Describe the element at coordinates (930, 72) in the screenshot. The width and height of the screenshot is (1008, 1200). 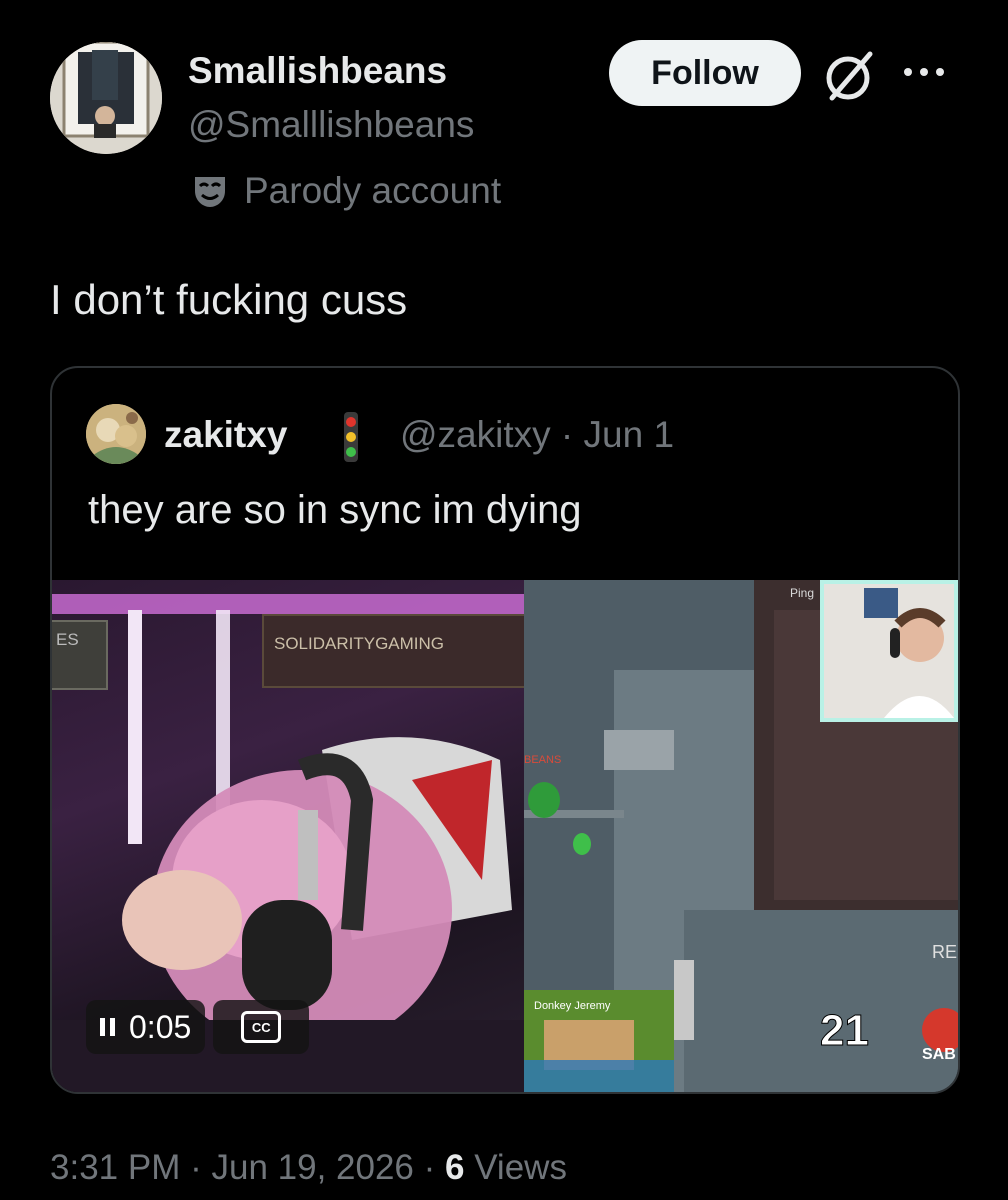
I see `more-options-icon` at that location.